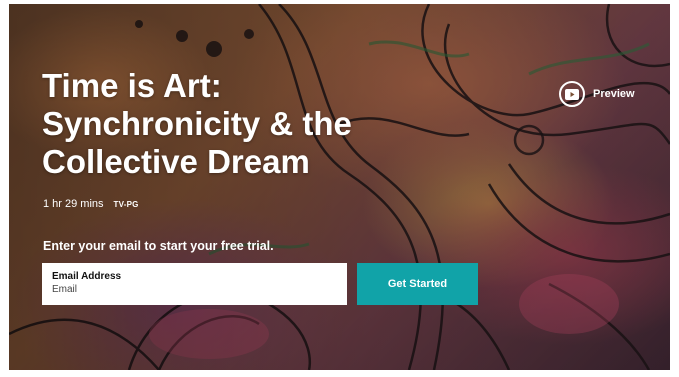 This screenshot has width=679, height=377. Describe the element at coordinates (87, 276) in the screenshot. I see `email-label: Email Address` at that location.